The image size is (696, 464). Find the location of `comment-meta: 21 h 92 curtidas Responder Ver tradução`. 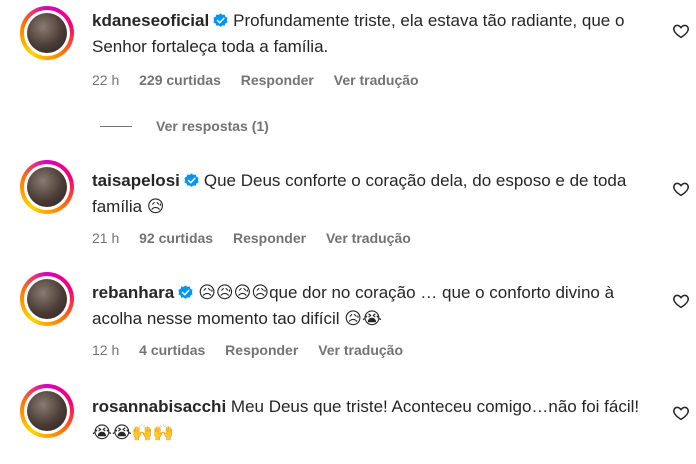

comment-meta: 21 h 92 curtidas Responder Ver tradução is located at coordinates (259, 238).